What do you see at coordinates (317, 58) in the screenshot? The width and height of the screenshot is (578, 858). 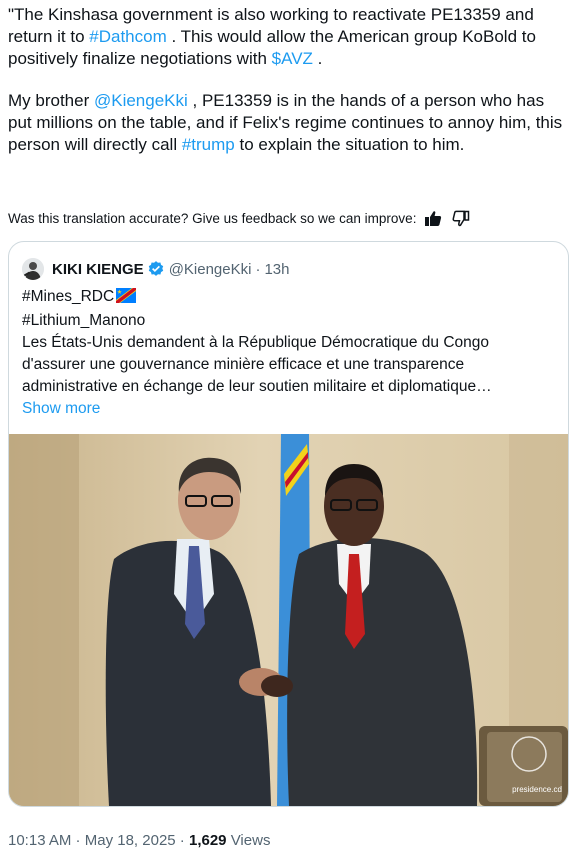 I see `text-span: .` at bounding box center [317, 58].